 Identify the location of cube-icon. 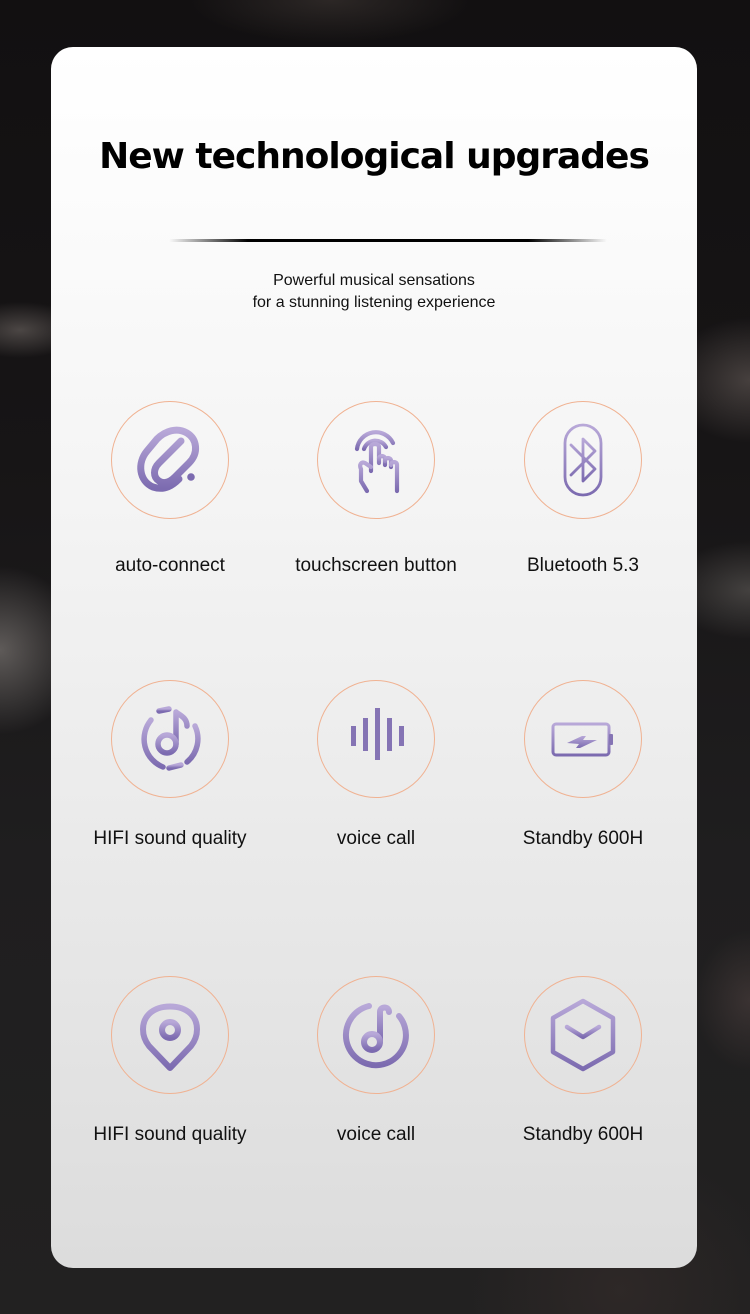
(583, 1035).